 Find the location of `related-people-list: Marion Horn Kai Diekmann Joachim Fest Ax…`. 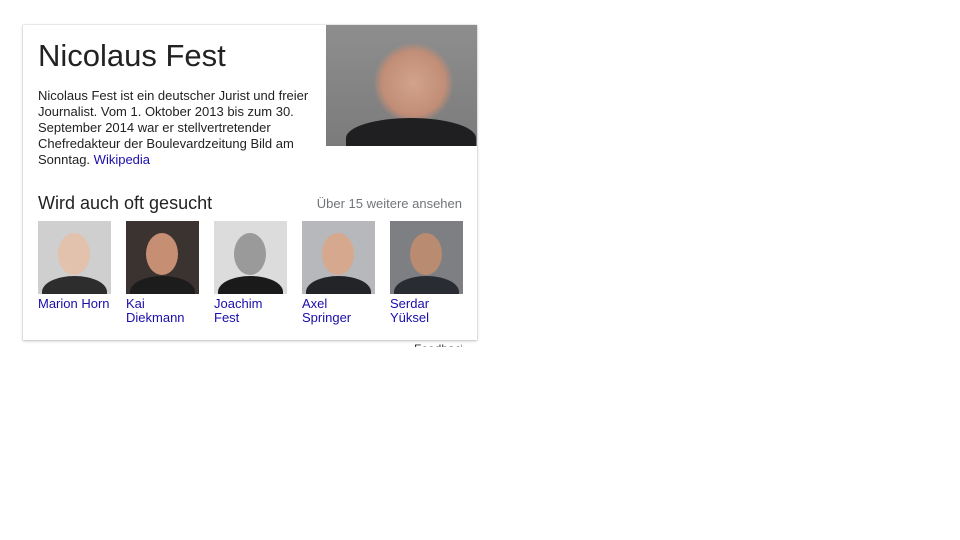

related-people-list: Marion Horn Kai Diekmann Joachim Fest Ax… is located at coordinates (253, 276).